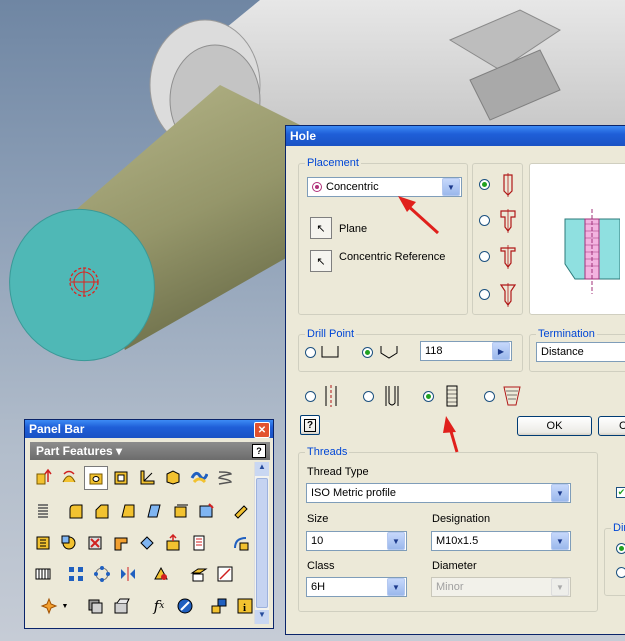 This screenshot has height=641, width=625. Describe the element at coordinates (185, 606) in the screenshot. I see `view-face-icon` at that location.